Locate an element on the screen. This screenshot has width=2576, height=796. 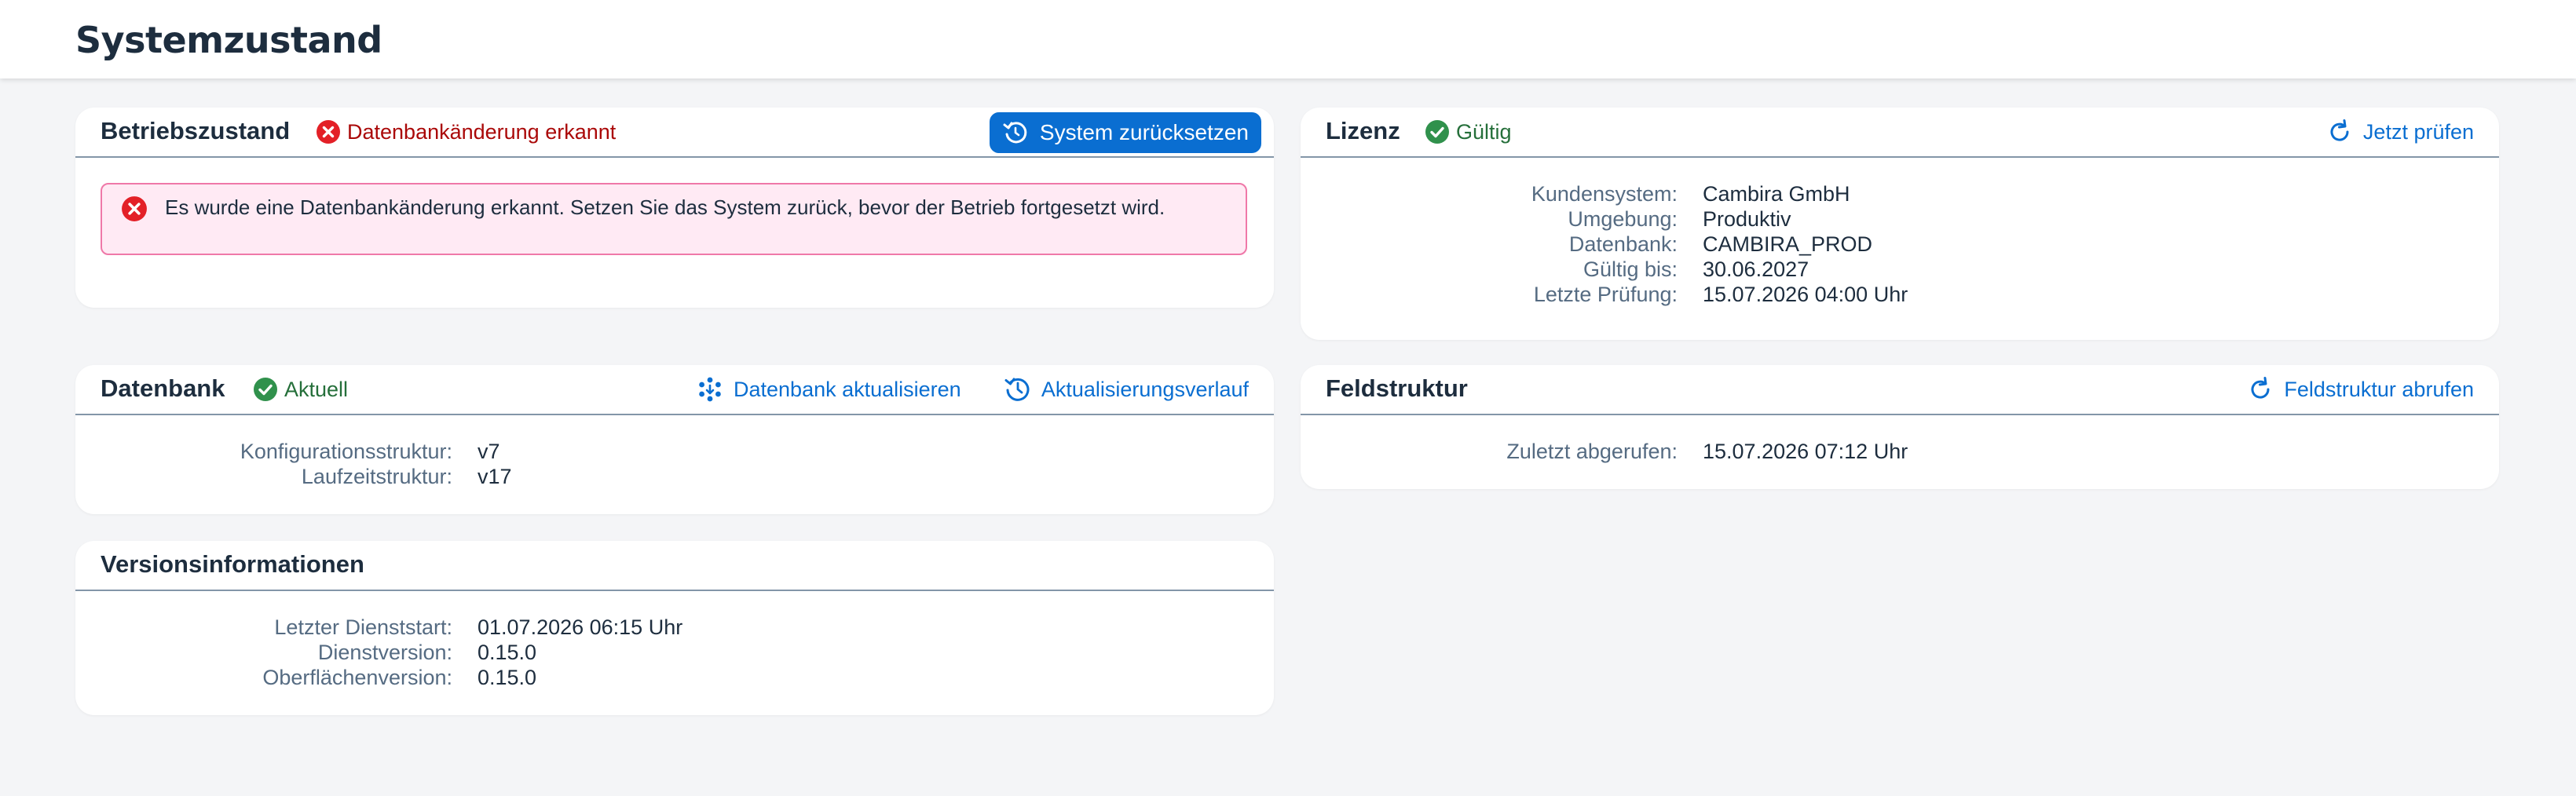
card-header: Feldstruktur Feldstruktur abrufen is located at coordinates (1900, 390).